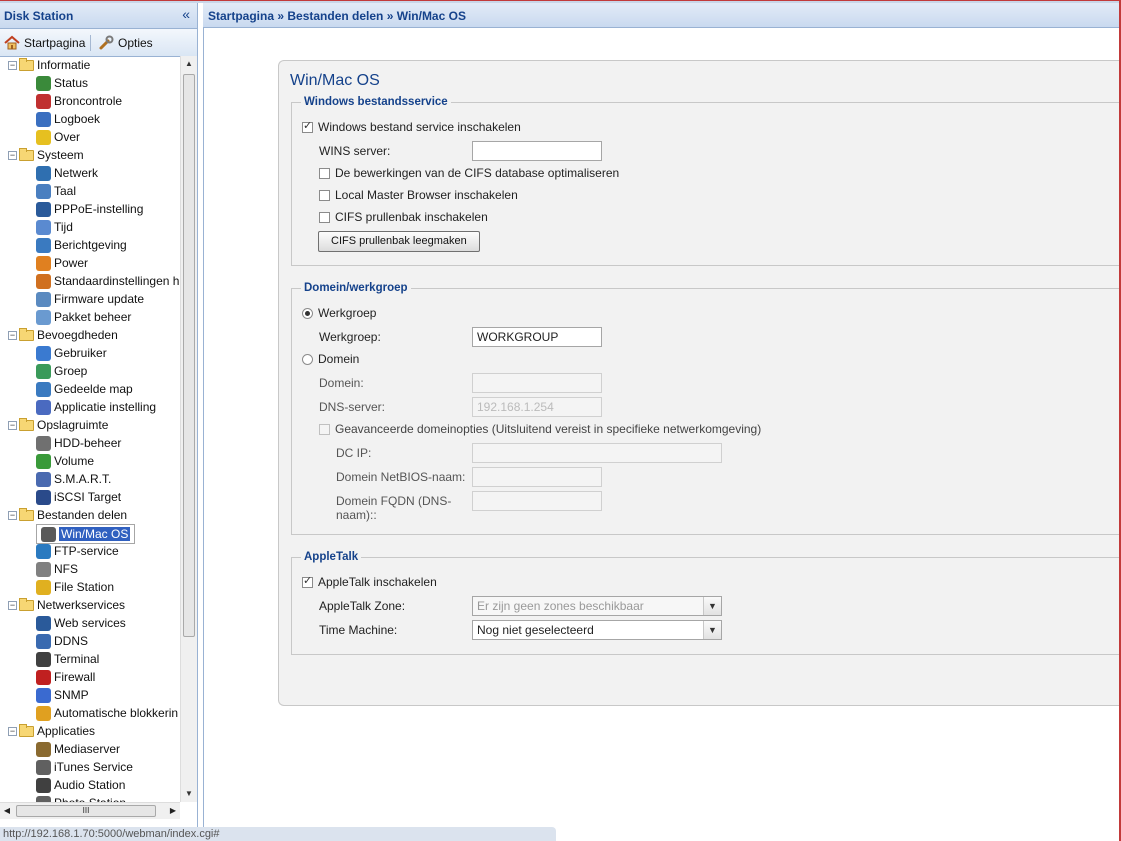 The image size is (1121, 841). What do you see at coordinates (330, 359) in the screenshot?
I see `domain-radio-row: Domein` at bounding box center [330, 359].